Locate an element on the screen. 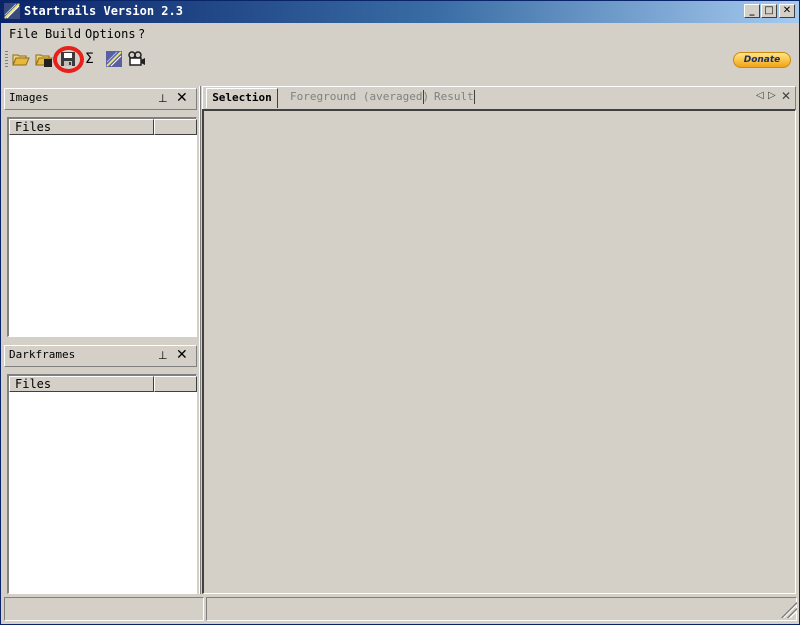 This screenshot has height=625, width=800. status-bar-right-cell is located at coordinates (501, 609).